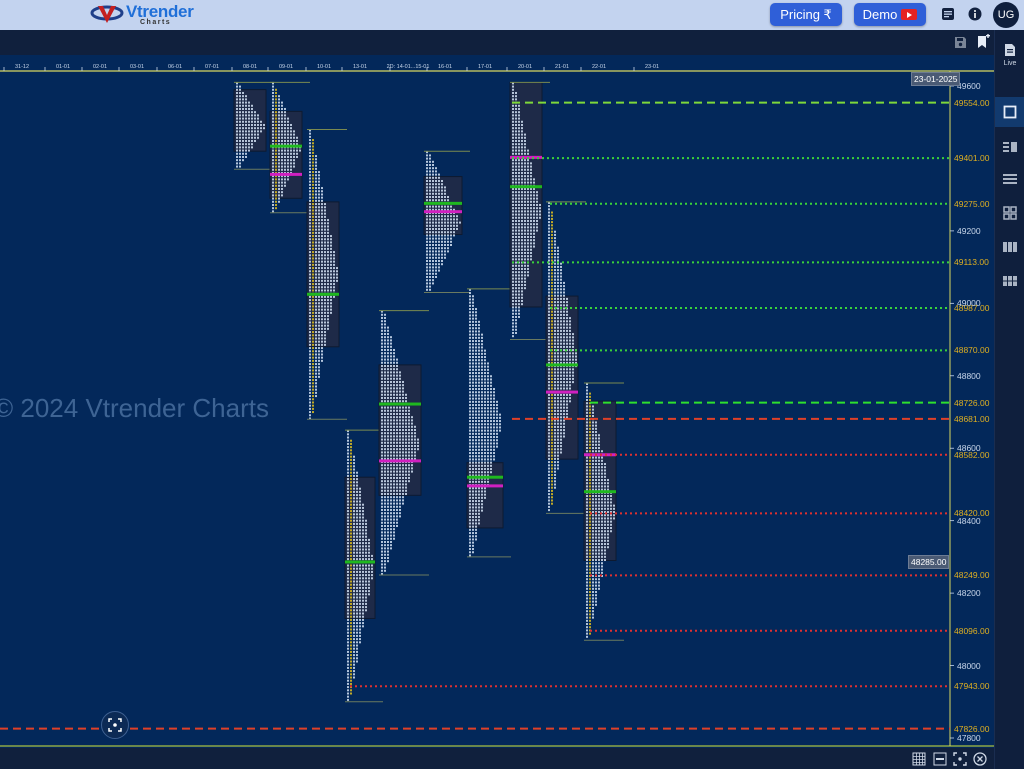  What do you see at coordinates (1006, 15) in the screenshot?
I see `user-avatar: UG` at bounding box center [1006, 15].